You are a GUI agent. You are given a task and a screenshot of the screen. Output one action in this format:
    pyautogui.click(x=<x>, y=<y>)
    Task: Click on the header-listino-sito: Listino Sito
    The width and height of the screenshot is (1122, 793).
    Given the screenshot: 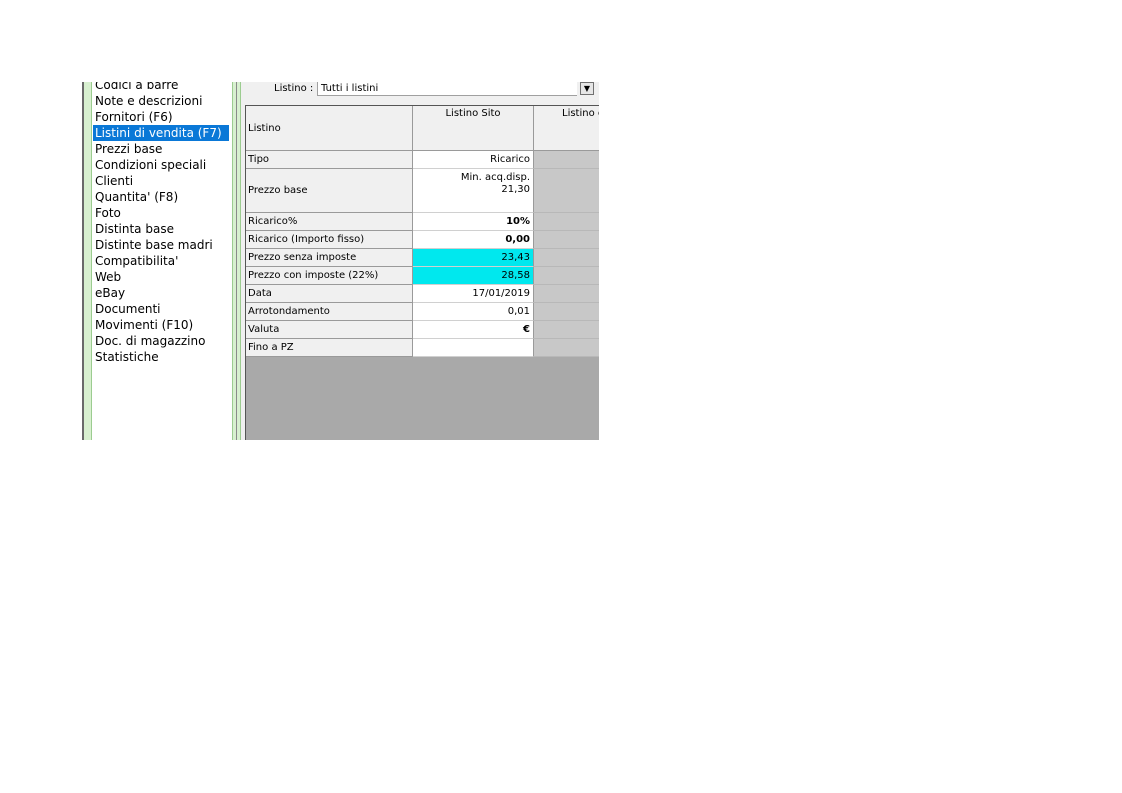 What is the action you would take?
    pyautogui.click(x=473, y=128)
    